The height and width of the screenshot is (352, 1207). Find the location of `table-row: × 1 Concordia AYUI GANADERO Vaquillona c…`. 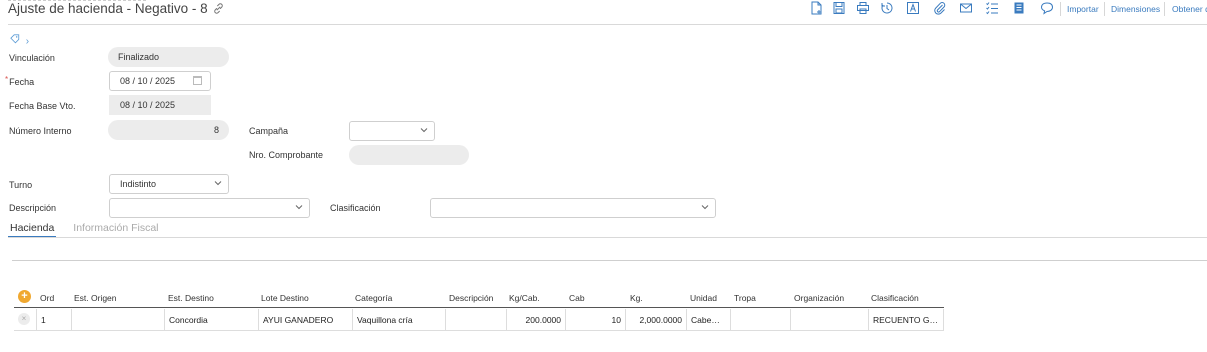

table-row: × 1 Concordia AYUI GANADERO Vaquillona c… is located at coordinates (479, 320).